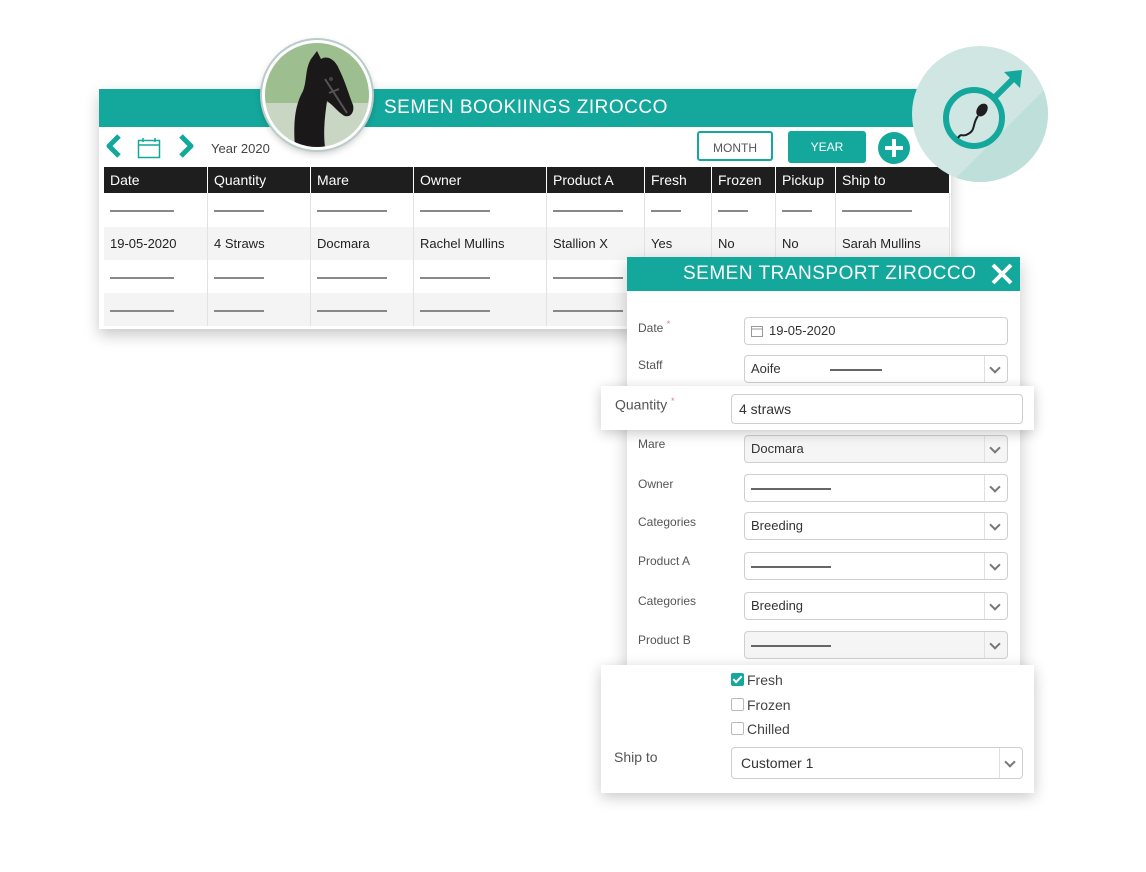  What do you see at coordinates (995, 126) in the screenshot?
I see `male-symbol-icon` at bounding box center [995, 126].